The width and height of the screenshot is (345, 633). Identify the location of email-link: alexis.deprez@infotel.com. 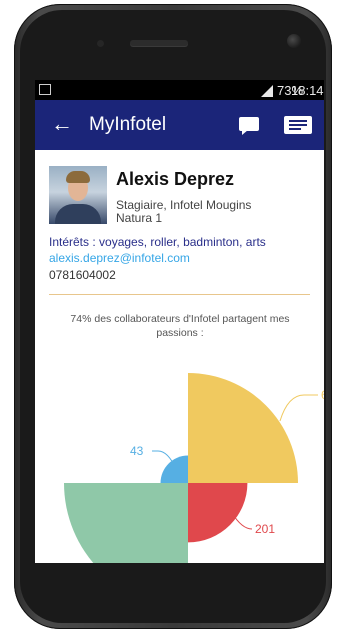
(119, 258).